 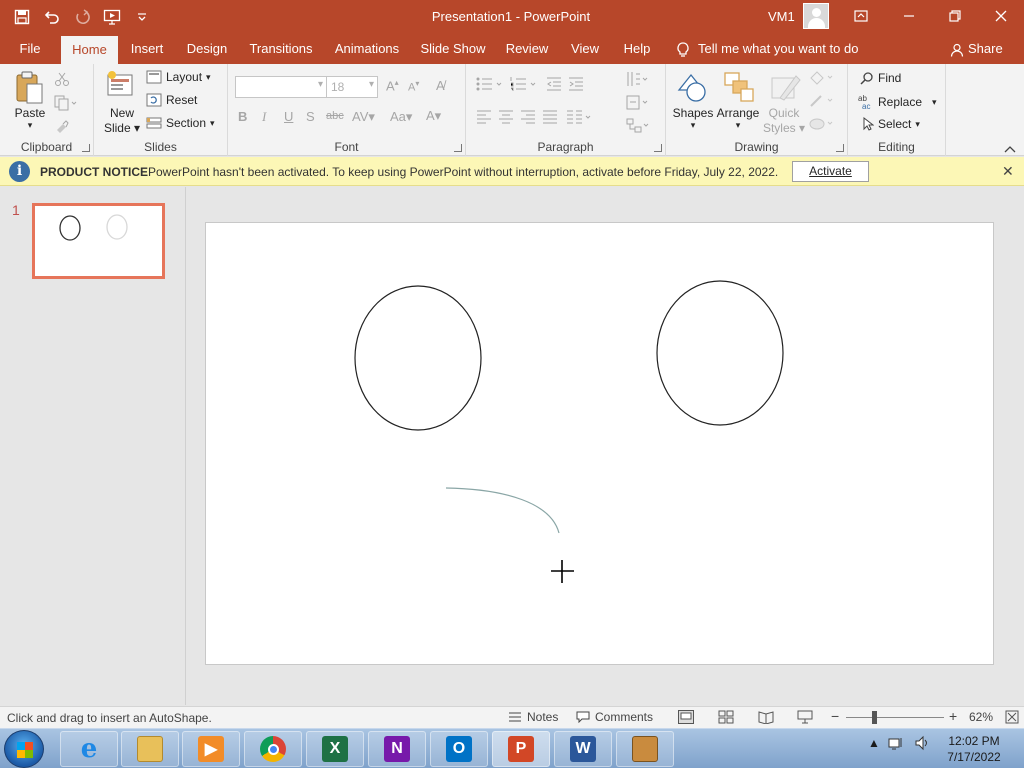 I want to click on arrange-icon, so click(x=739, y=88).